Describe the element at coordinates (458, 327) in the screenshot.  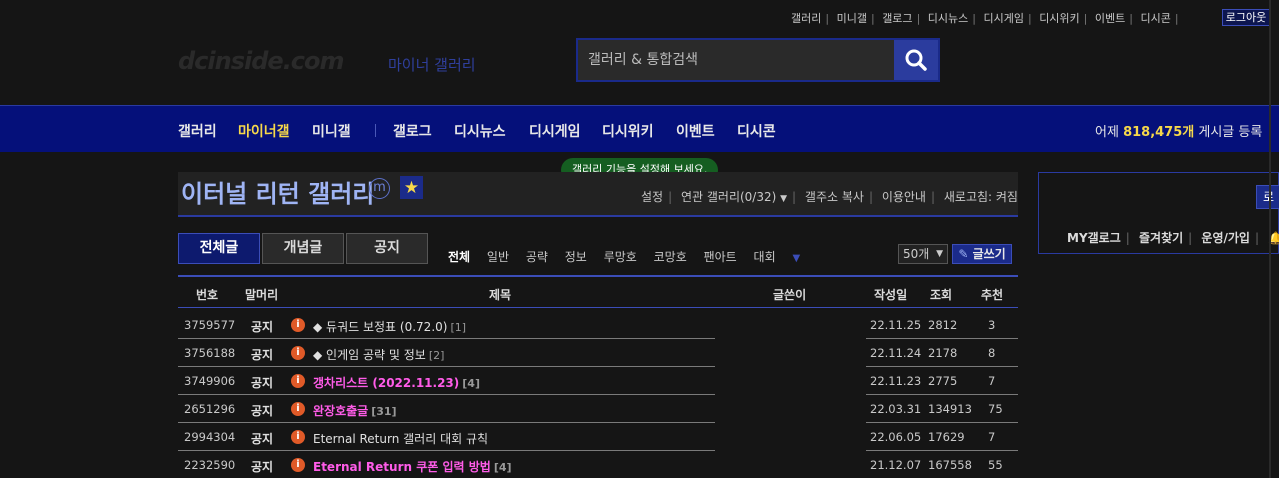
I see `comment-count: [1]` at that location.